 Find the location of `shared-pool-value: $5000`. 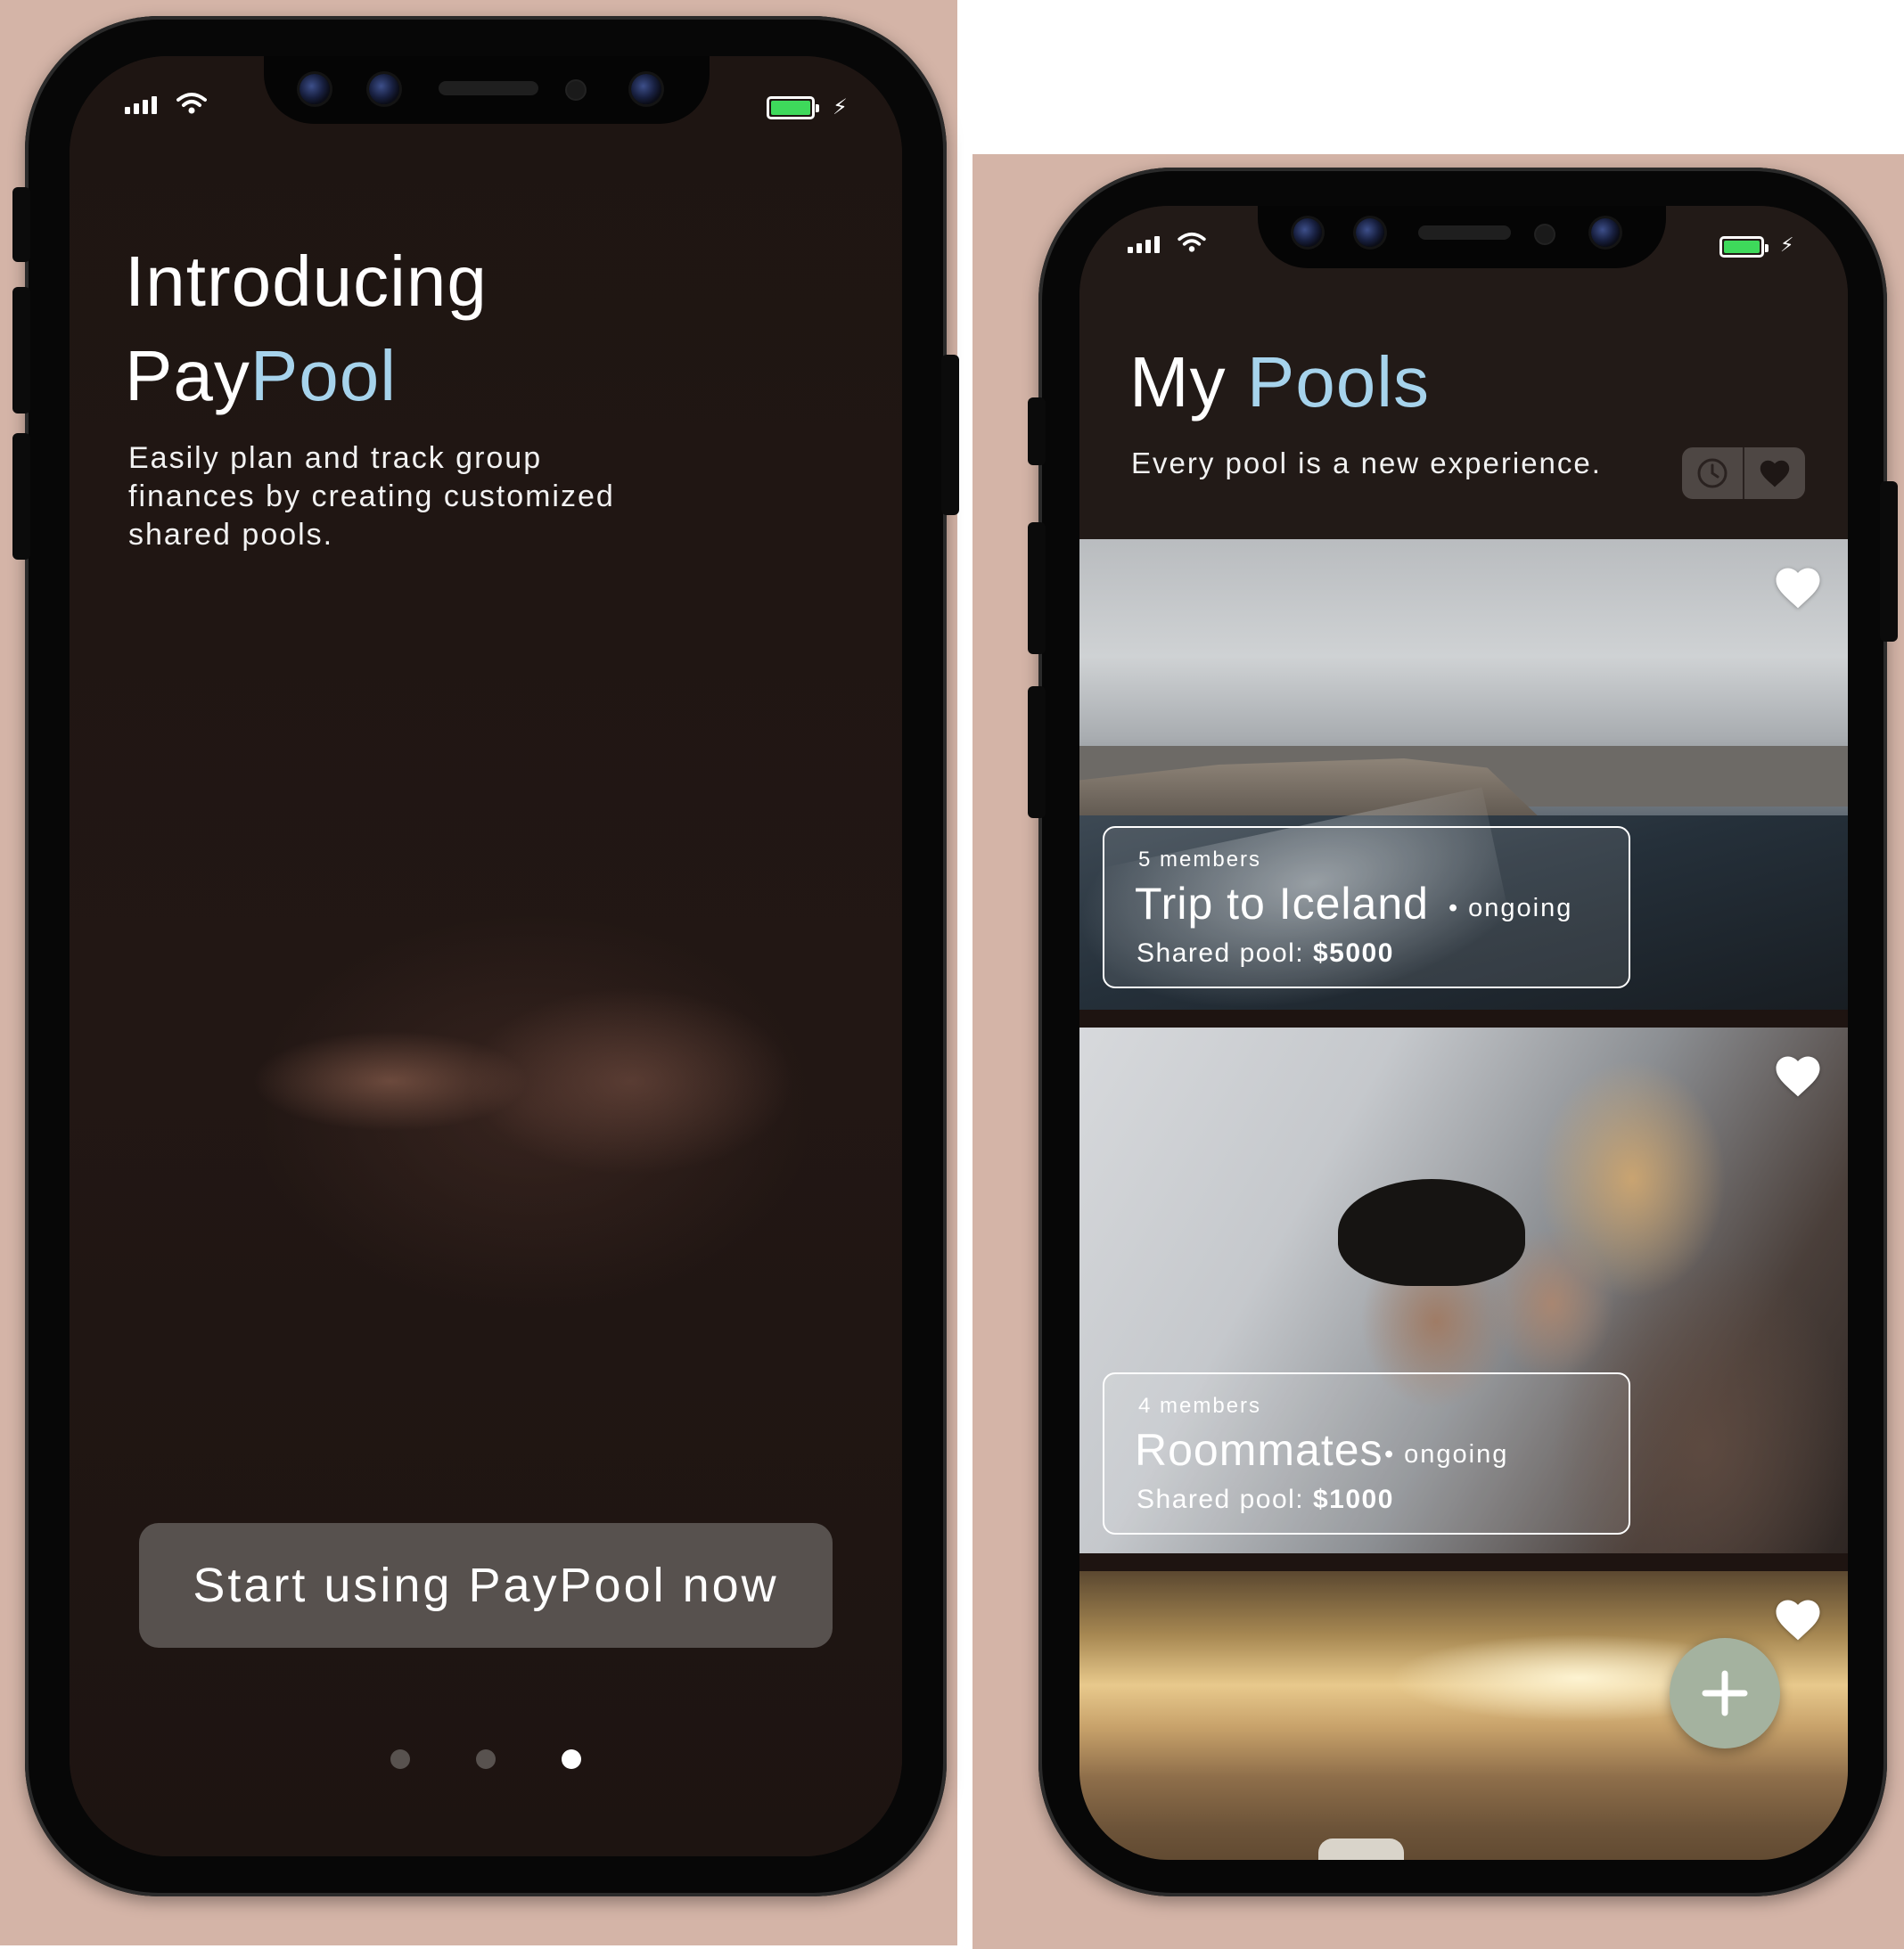

shared-pool-value: $5000 is located at coordinates (1353, 953).